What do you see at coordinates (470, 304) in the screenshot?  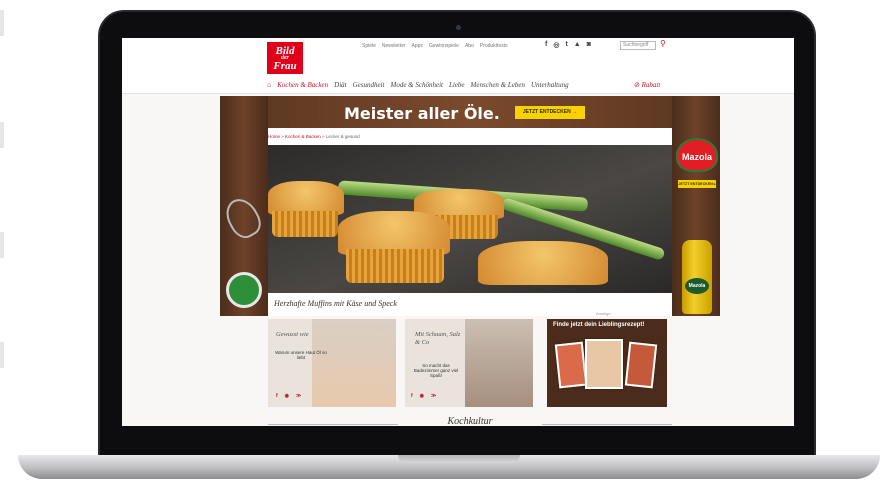 I see `hero-caption: Herzhafte Muffins mit Käse und Speck` at bounding box center [470, 304].